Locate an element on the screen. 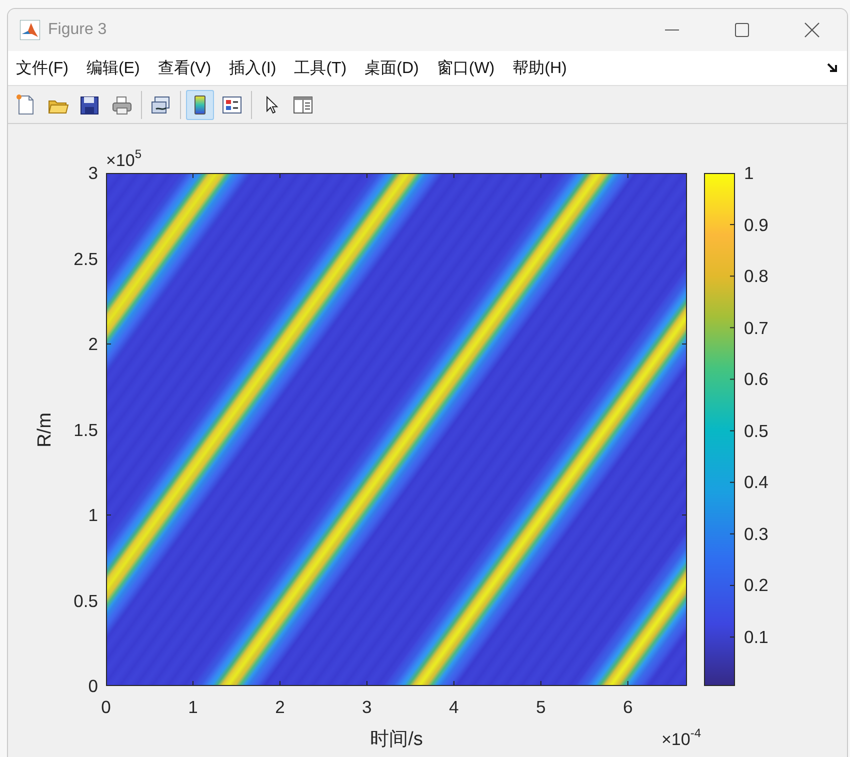  colorbar-tick-label: 0.1 is located at coordinates (756, 637).